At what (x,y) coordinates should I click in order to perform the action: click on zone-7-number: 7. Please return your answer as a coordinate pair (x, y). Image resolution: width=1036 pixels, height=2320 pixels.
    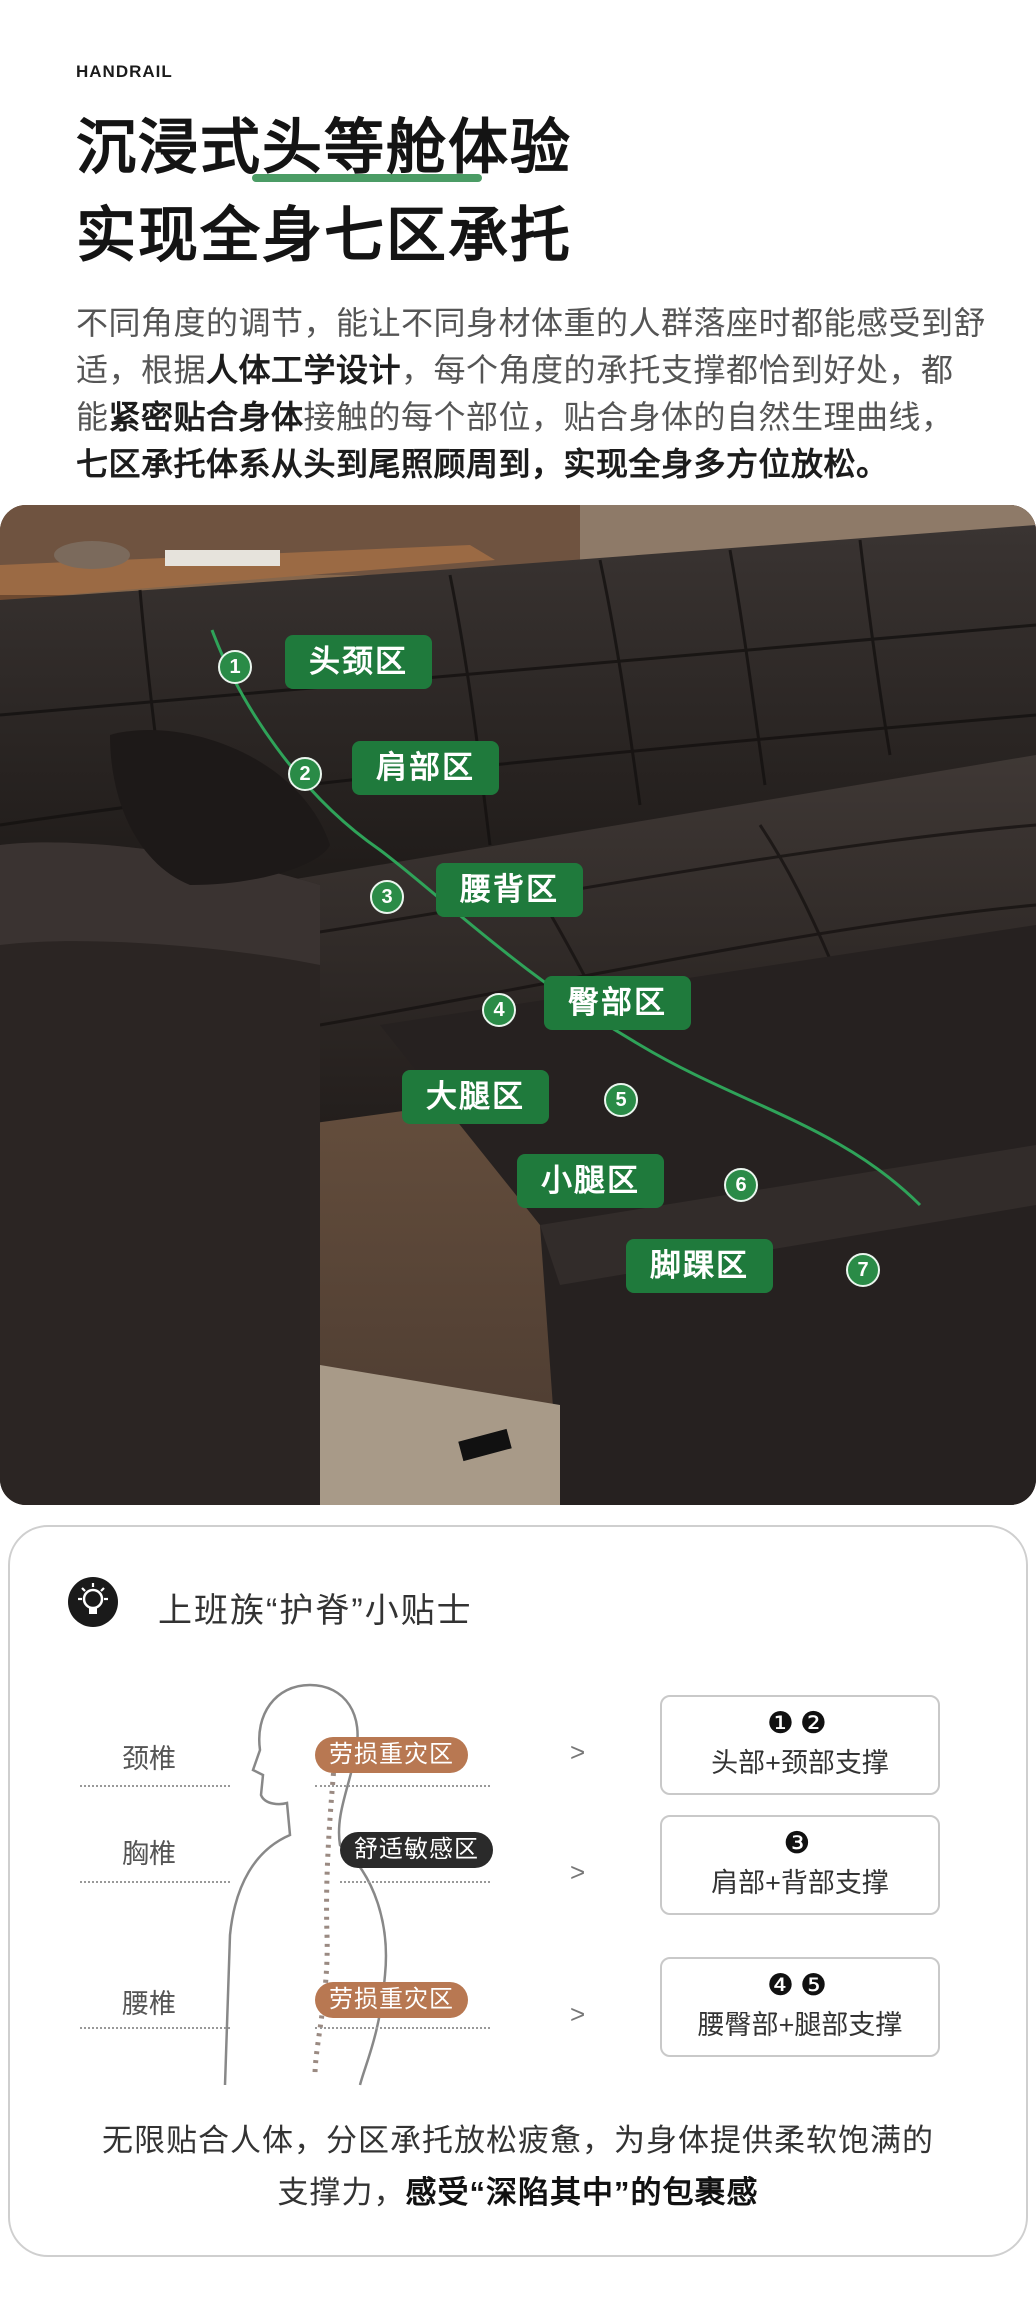
    Looking at the image, I should click on (863, 1270).